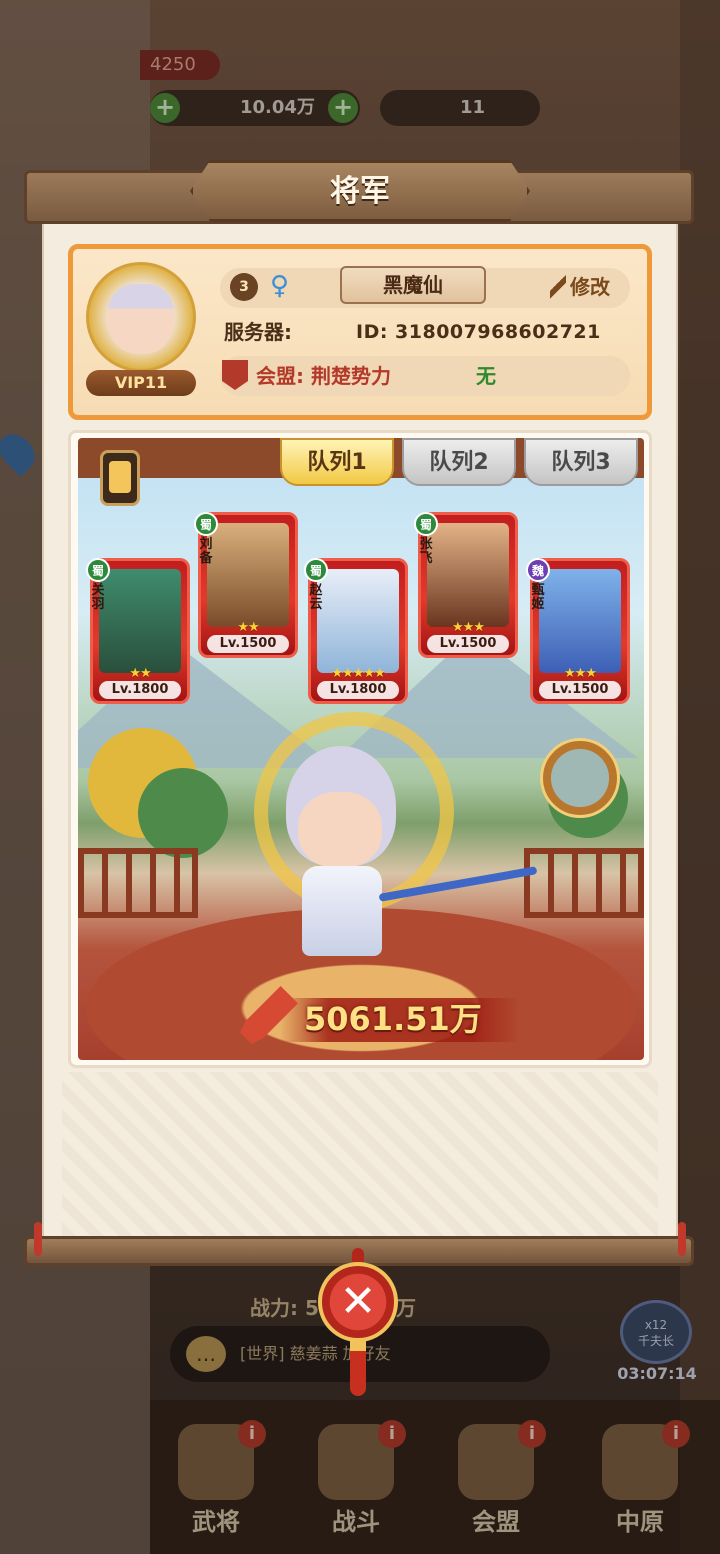 This screenshot has height=1554, width=720. I want to click on paper-pattern, so click(360, 1154).